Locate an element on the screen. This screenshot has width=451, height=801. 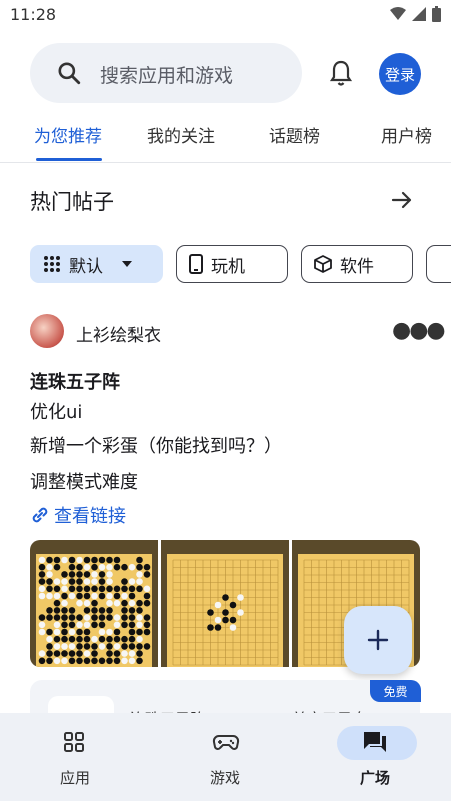
nav-plaza: 广场 is located at coordinates (375, 757).